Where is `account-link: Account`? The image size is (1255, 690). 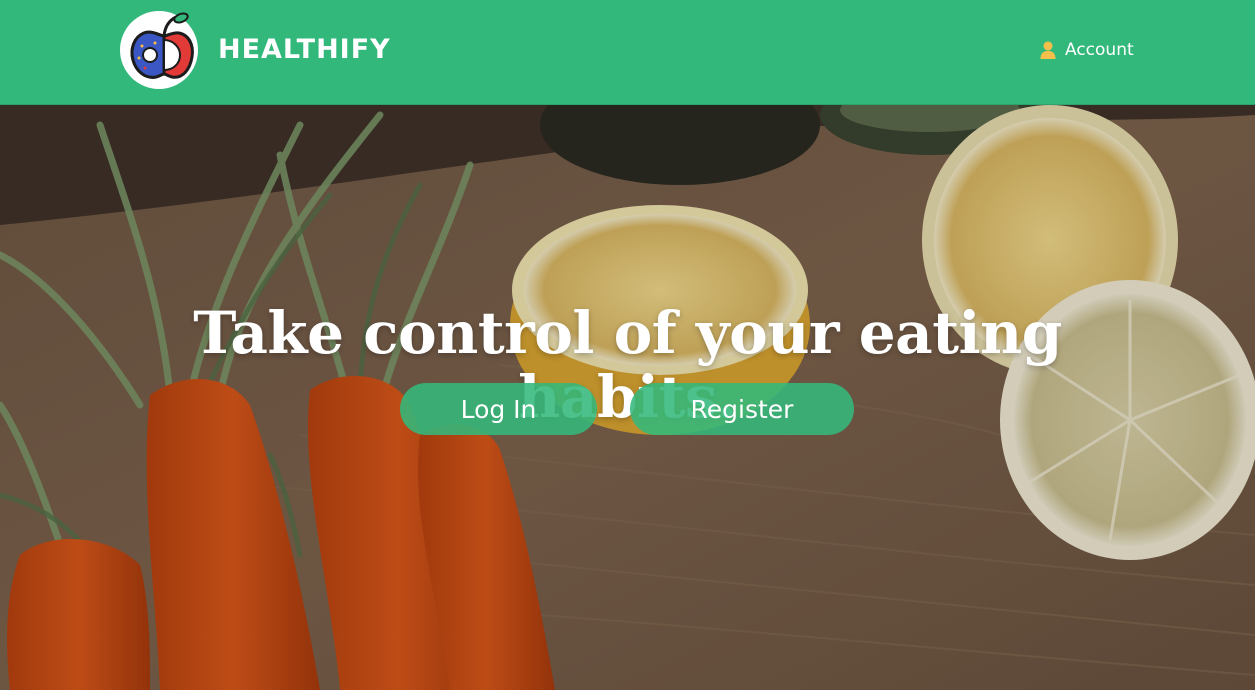
account-link: Account is located at coordinates (1087, 50).